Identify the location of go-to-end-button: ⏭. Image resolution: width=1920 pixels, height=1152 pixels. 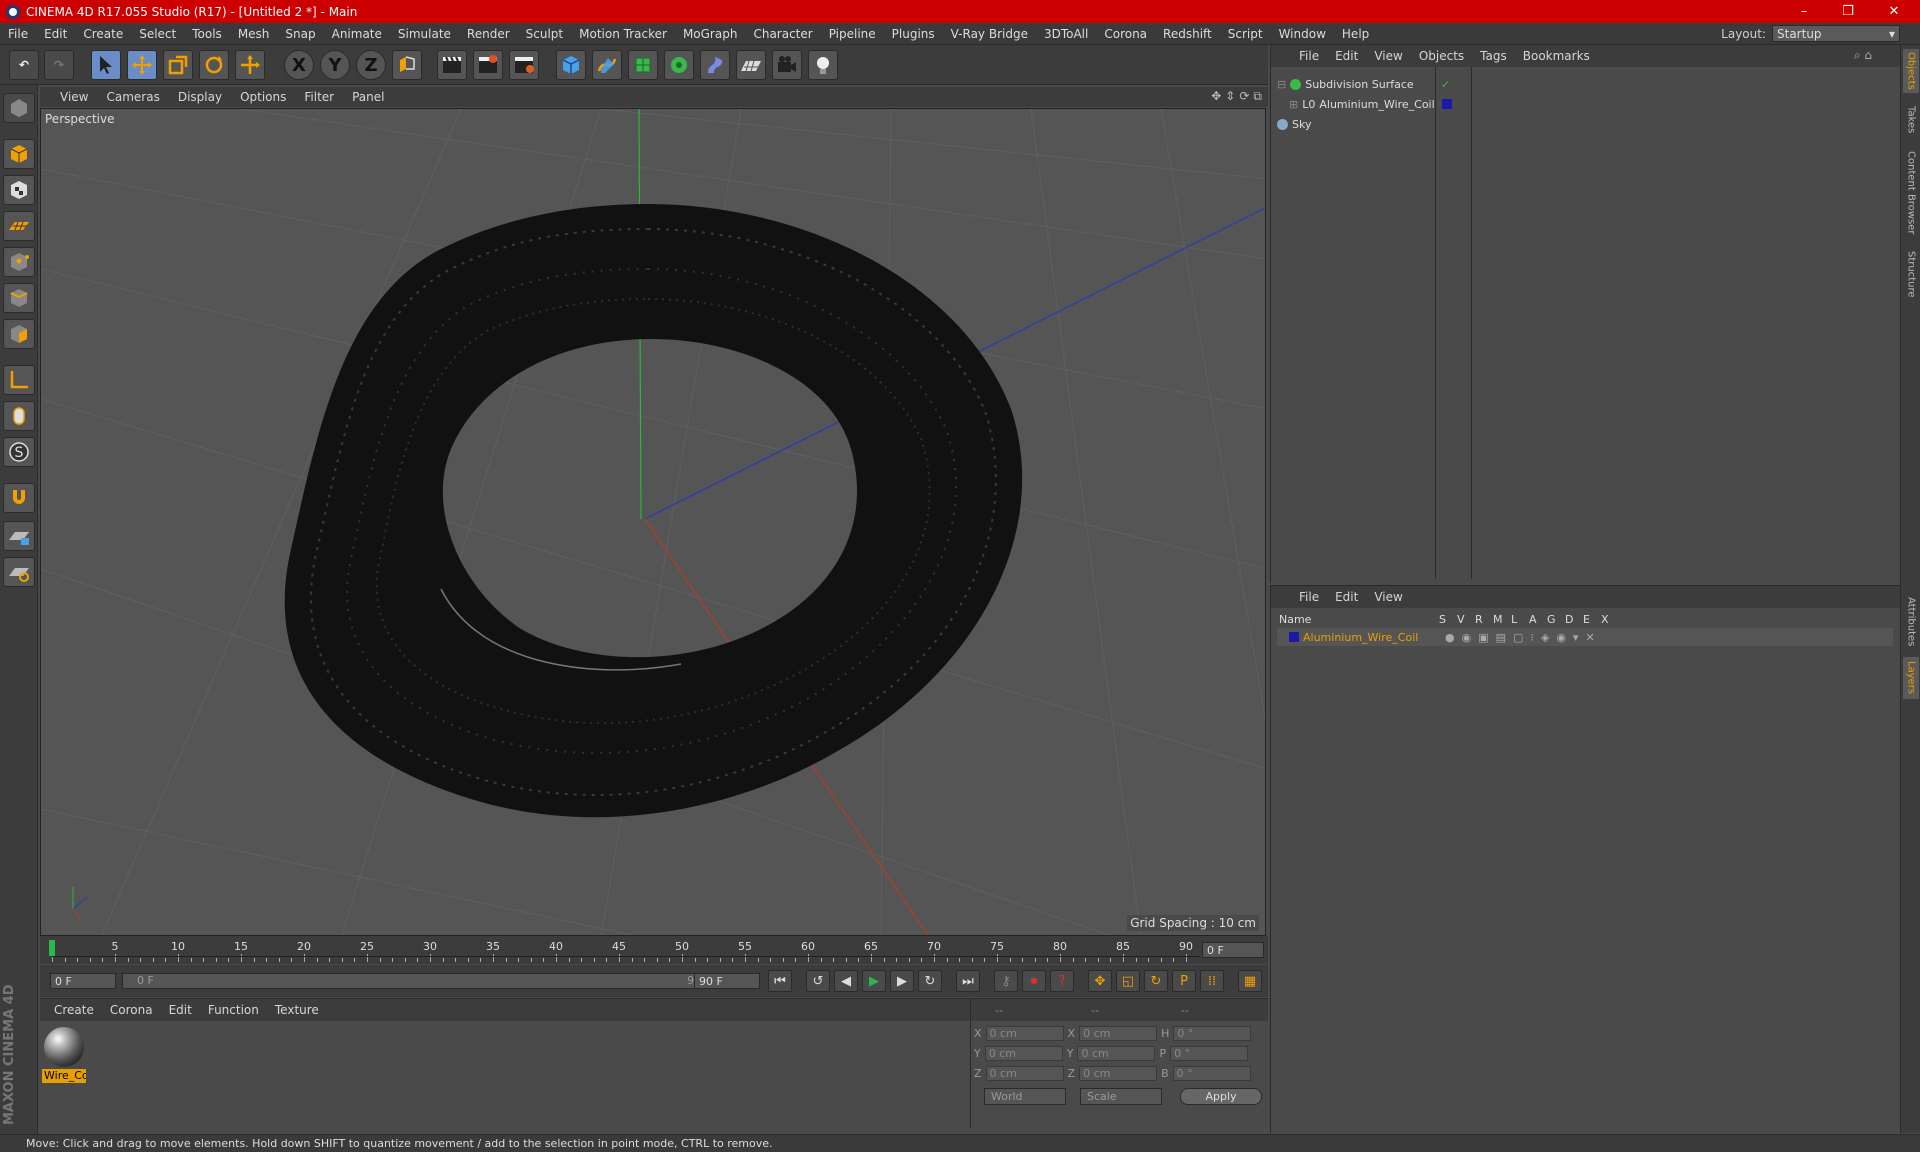
(968, 981).